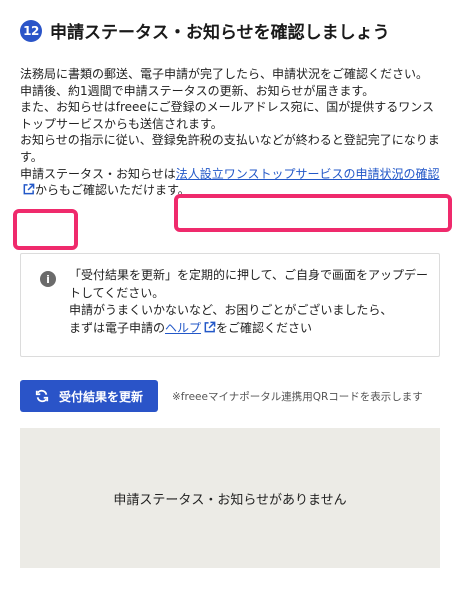 Image resolution: width=461 pixels, height=589 pixels. Describe the element at coordinates (249, 284) in the screenshot. I see `info-line: 「受付結果を更新」を定期的に押して、ご自身で画面をアップデートしてください。` at that location.